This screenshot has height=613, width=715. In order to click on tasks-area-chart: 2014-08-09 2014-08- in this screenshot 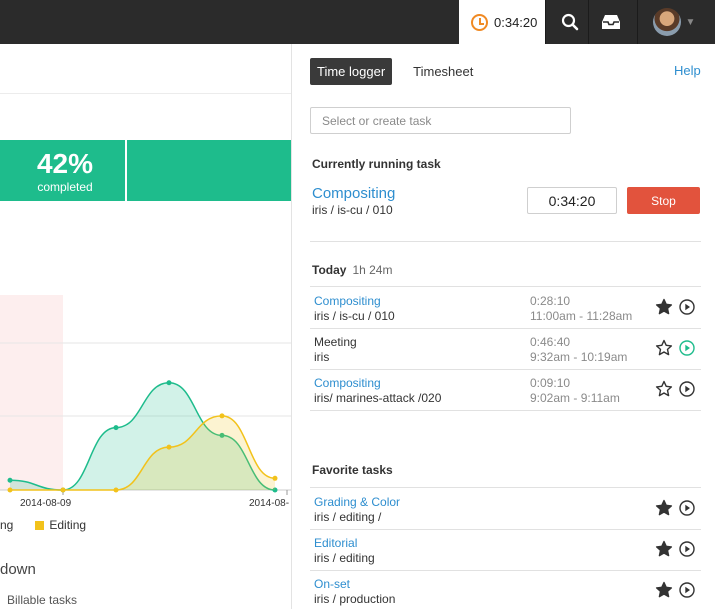, I will do `click(145, 402)`.